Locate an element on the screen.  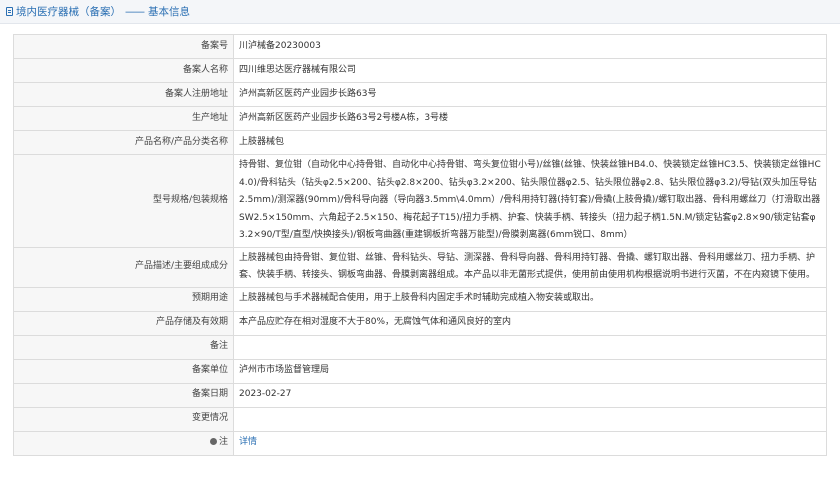
field-label: 备案人注册地址 is located at coordinates (123, 94).